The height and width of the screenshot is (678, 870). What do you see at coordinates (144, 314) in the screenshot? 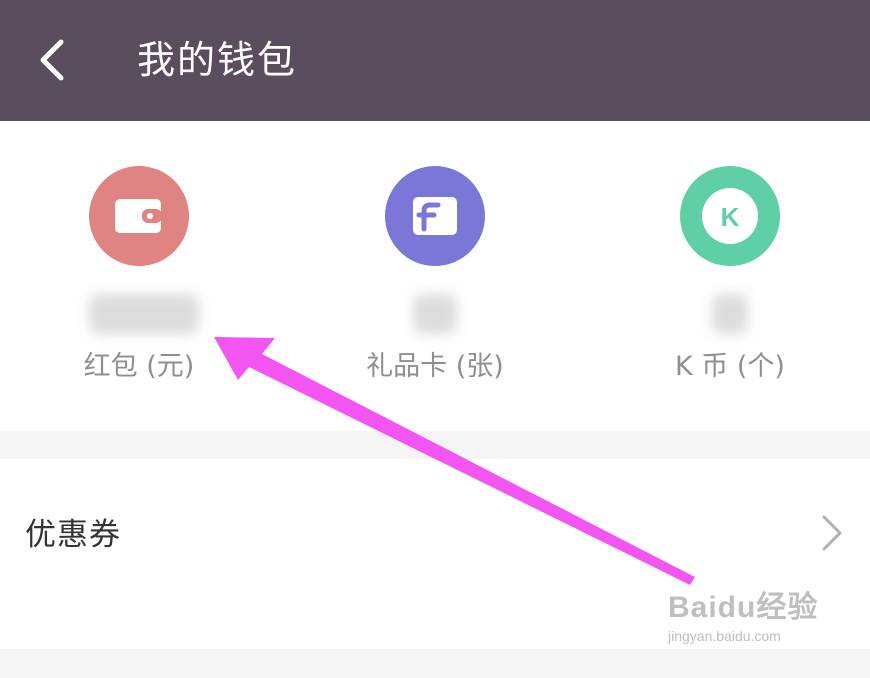
I see `red-packet-amount-blurred` at bounding box center [144, 314].